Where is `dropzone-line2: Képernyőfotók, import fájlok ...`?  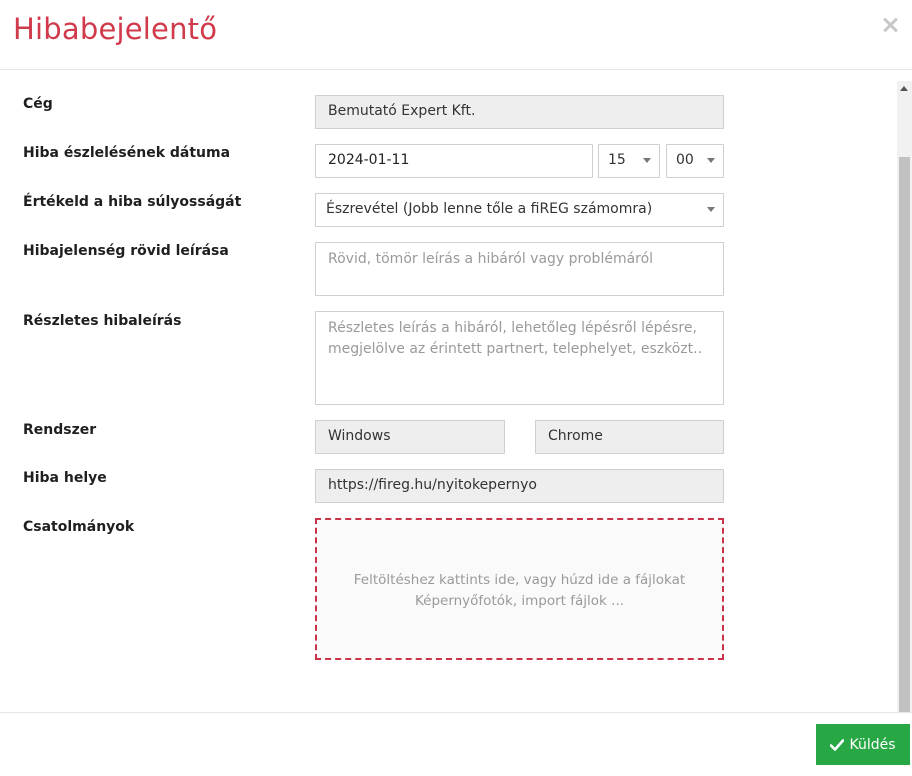
dropzone-line2: Képernyőfotók, import fájlok ... is located at coordinates (519, 601).